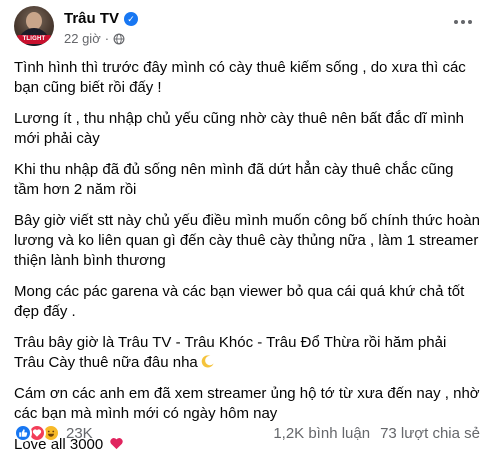 Image resolution: width=490 pixels, height=454 pixels. Describe the element at coordinates (79, 433) in the screenshot. I see `reaction-count: 23K` at that location.